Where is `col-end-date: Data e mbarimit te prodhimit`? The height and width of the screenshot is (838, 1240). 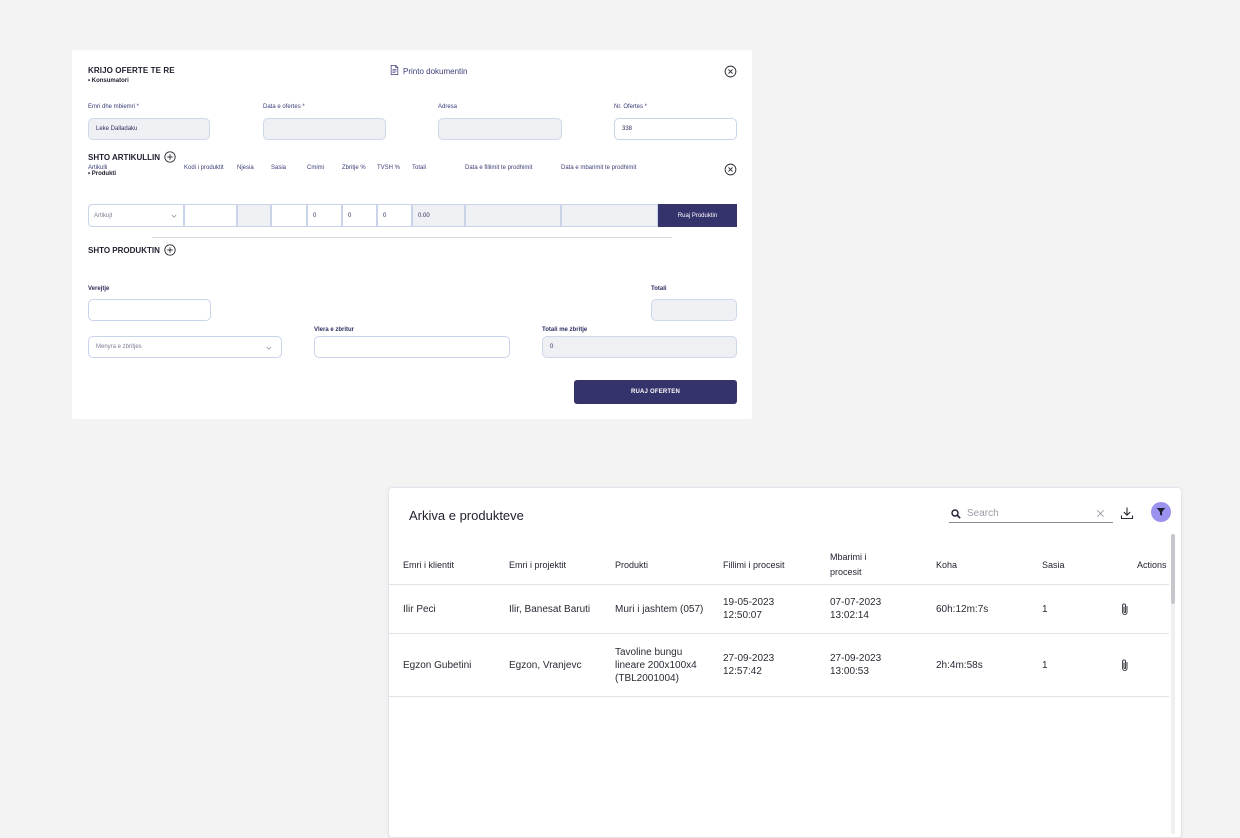
col-end-date: Data e mbarimit te prodhimit is located at coordinates (599, 168).